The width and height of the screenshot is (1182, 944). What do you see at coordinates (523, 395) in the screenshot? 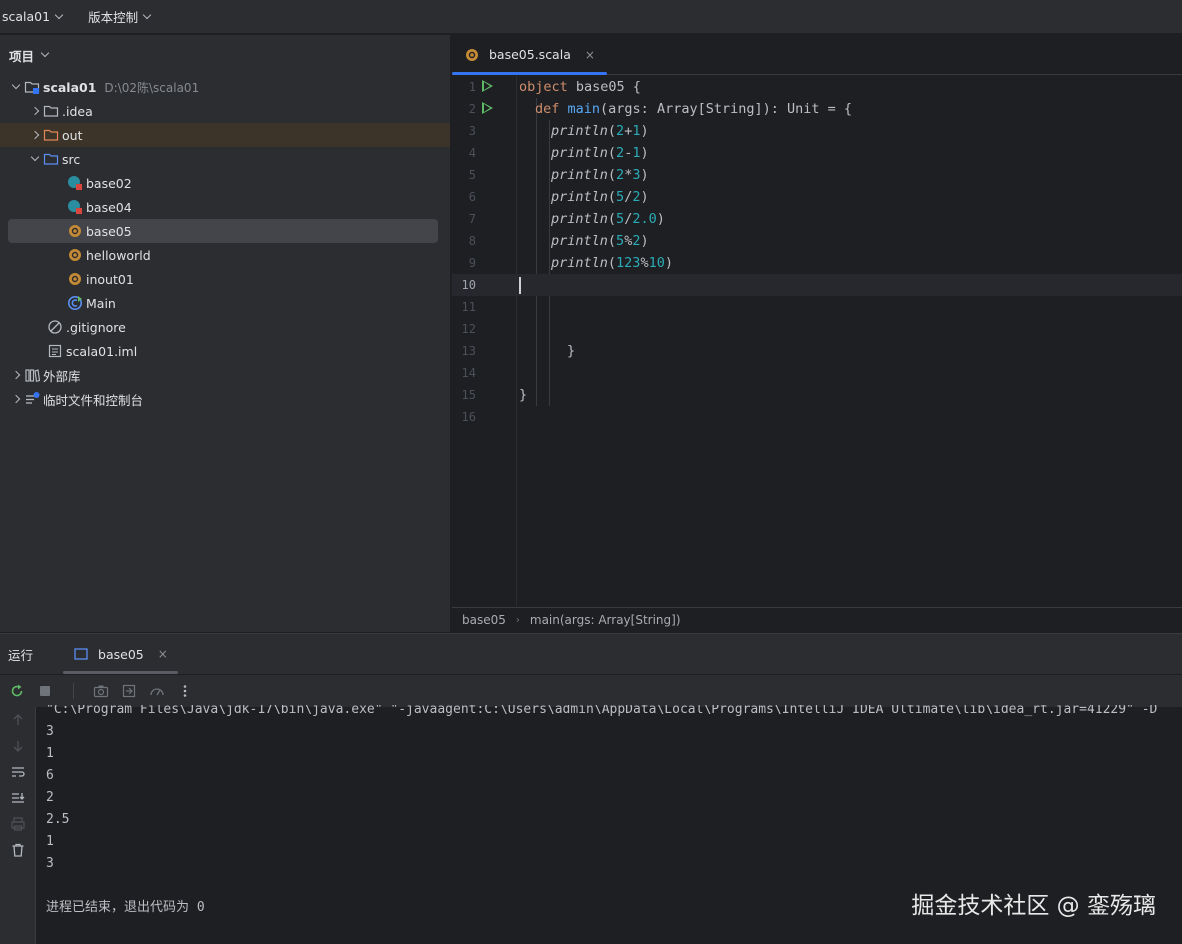
I see `code-text: }` at bounding box center [523, 395].